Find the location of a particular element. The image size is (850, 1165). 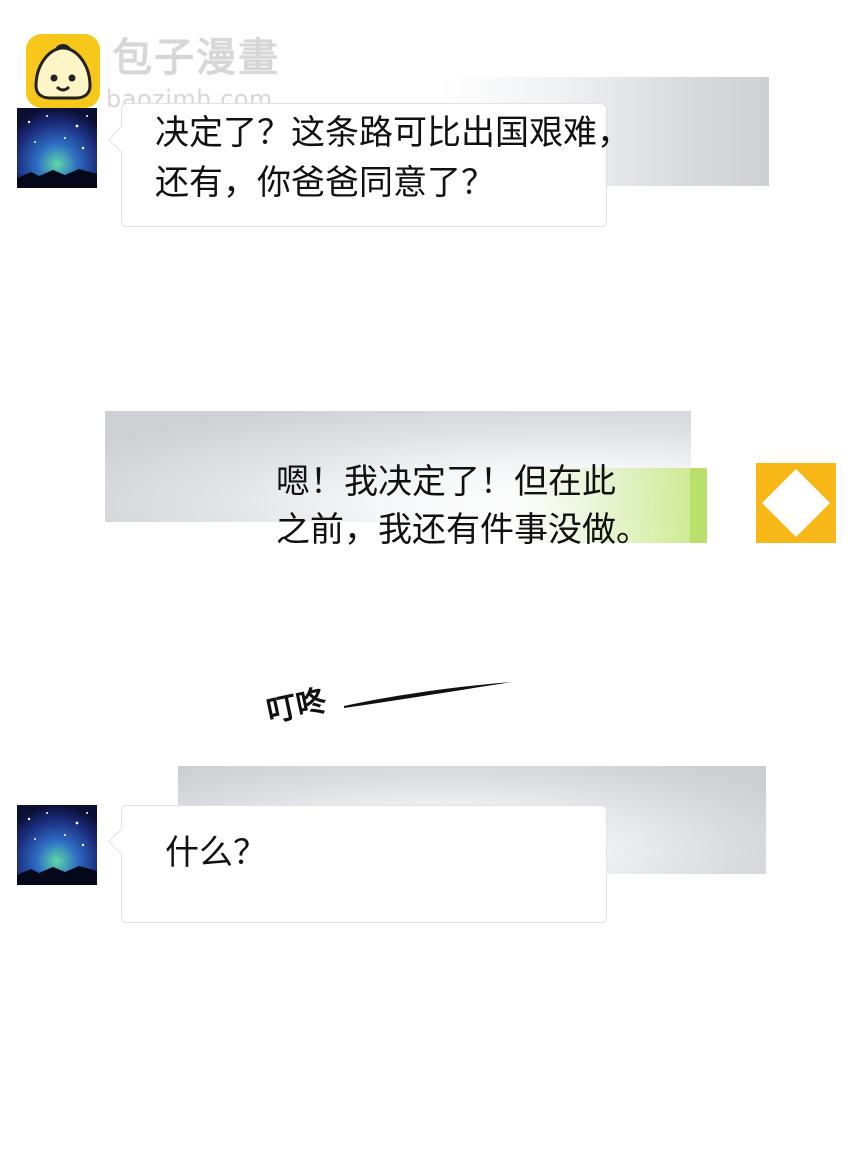

baozi-logo-icon is located at coordinates (63, 71).